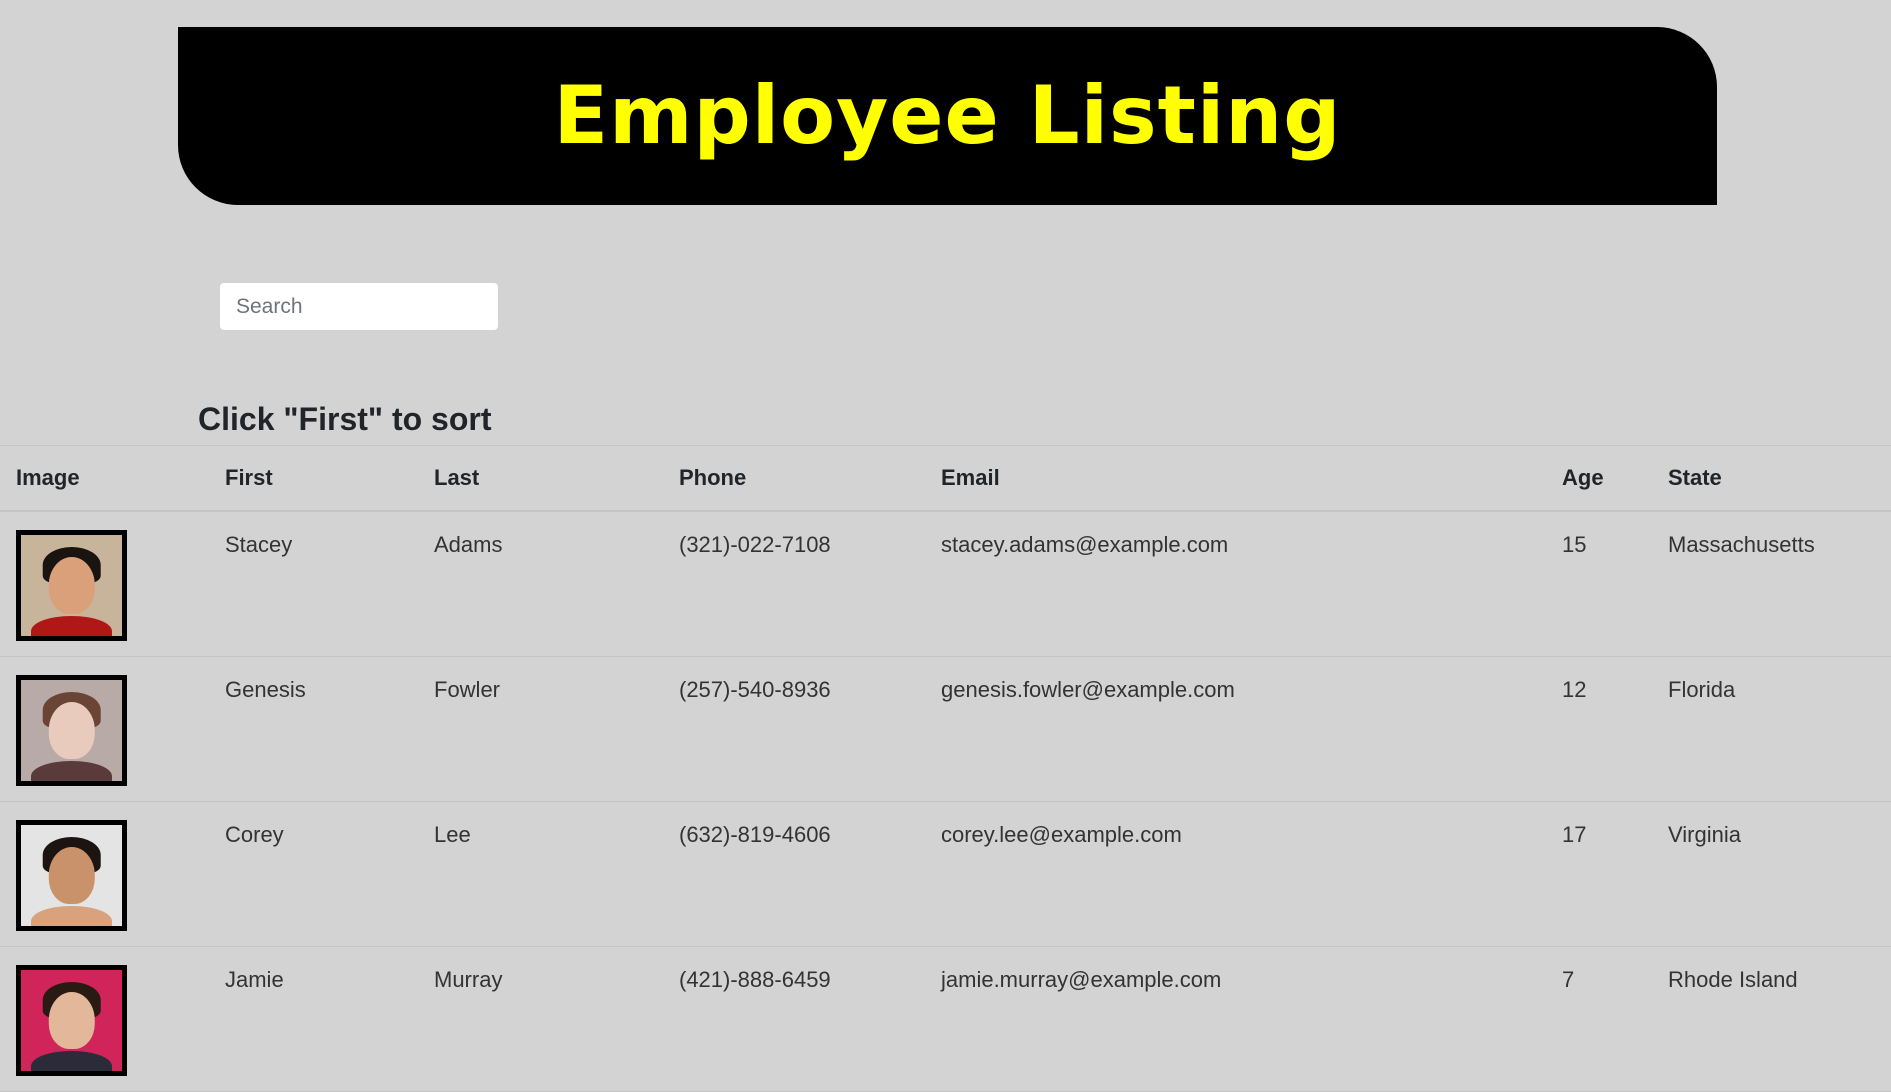  Describe the element at coordinates (1599, 478) in the screenshot. I see `column-header-age: Age` at that location.